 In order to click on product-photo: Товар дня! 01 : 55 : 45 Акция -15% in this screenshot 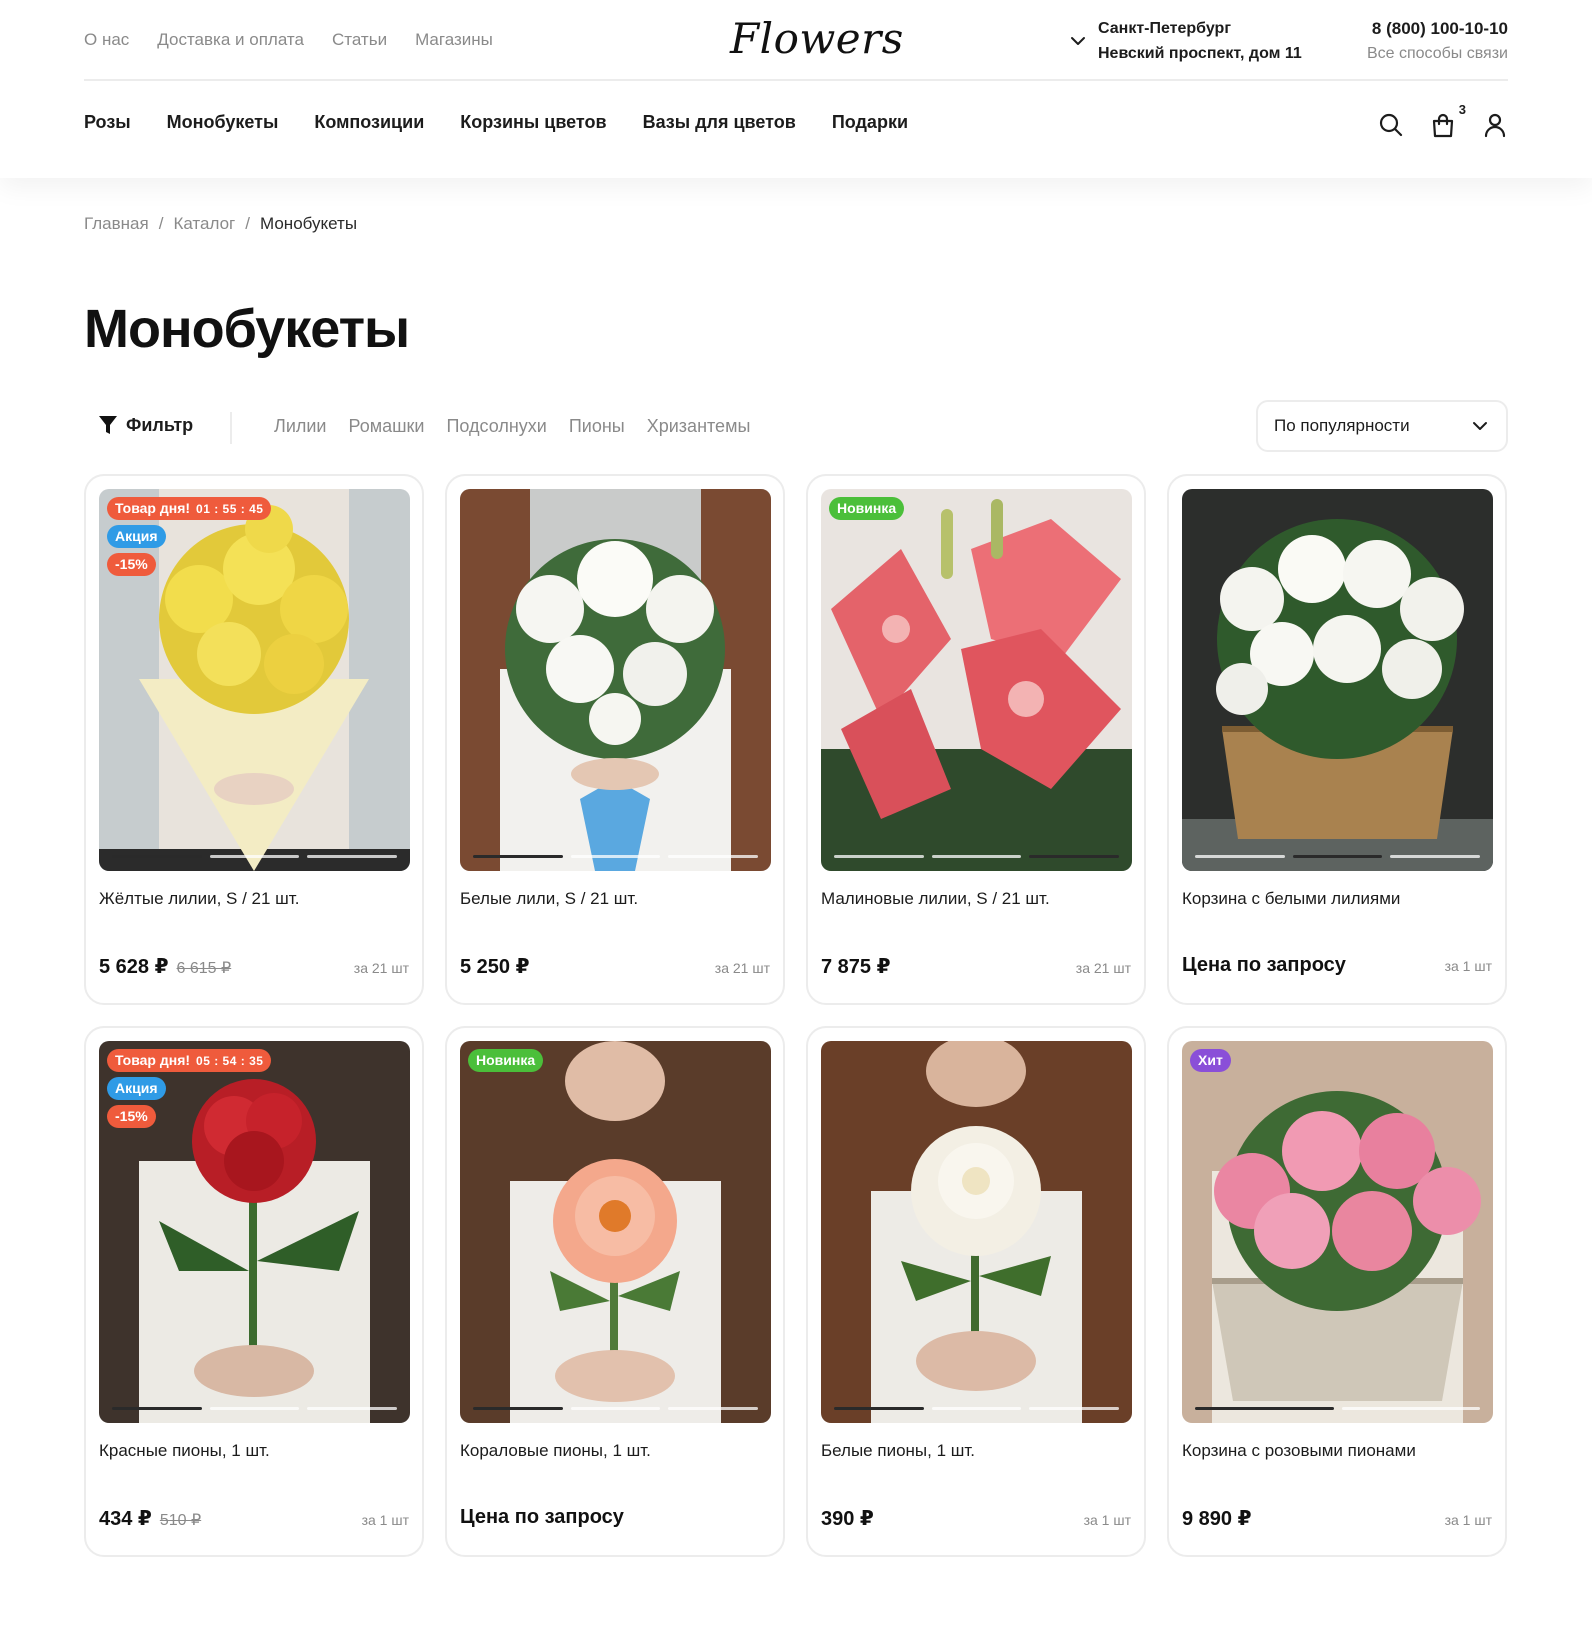, I will do `click(254, 680)`.